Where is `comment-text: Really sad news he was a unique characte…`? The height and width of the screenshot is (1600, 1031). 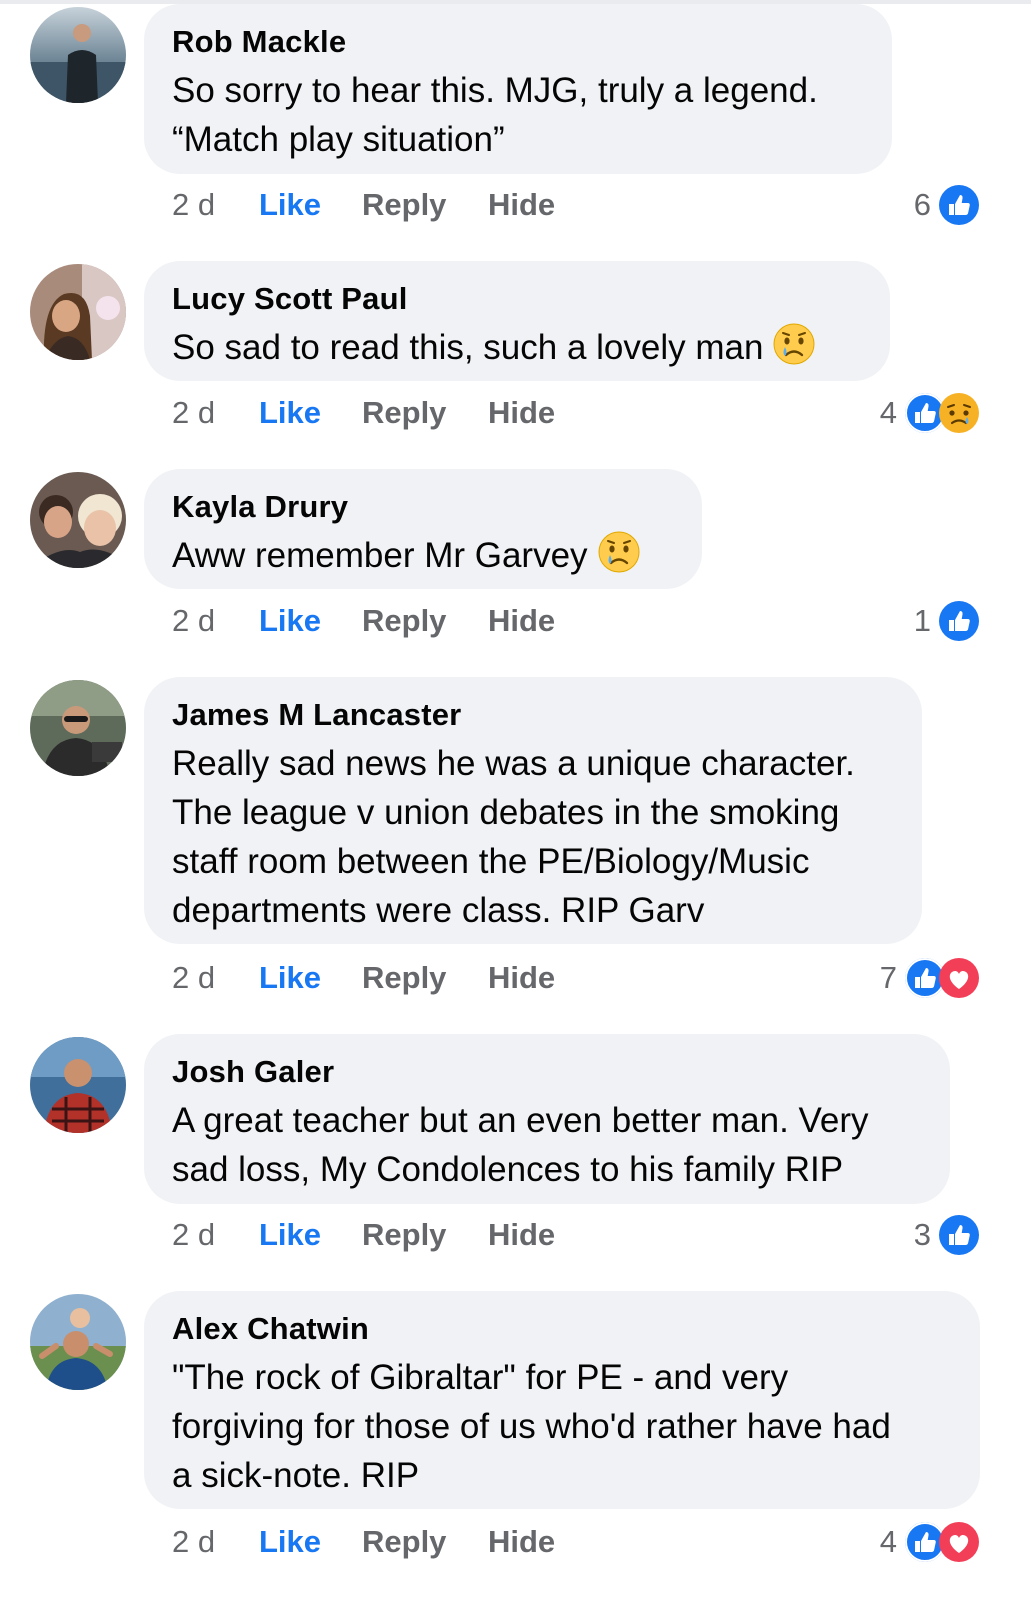
comment-text: Really sad news he was a unique characte… is located at coordinates (513, 763).